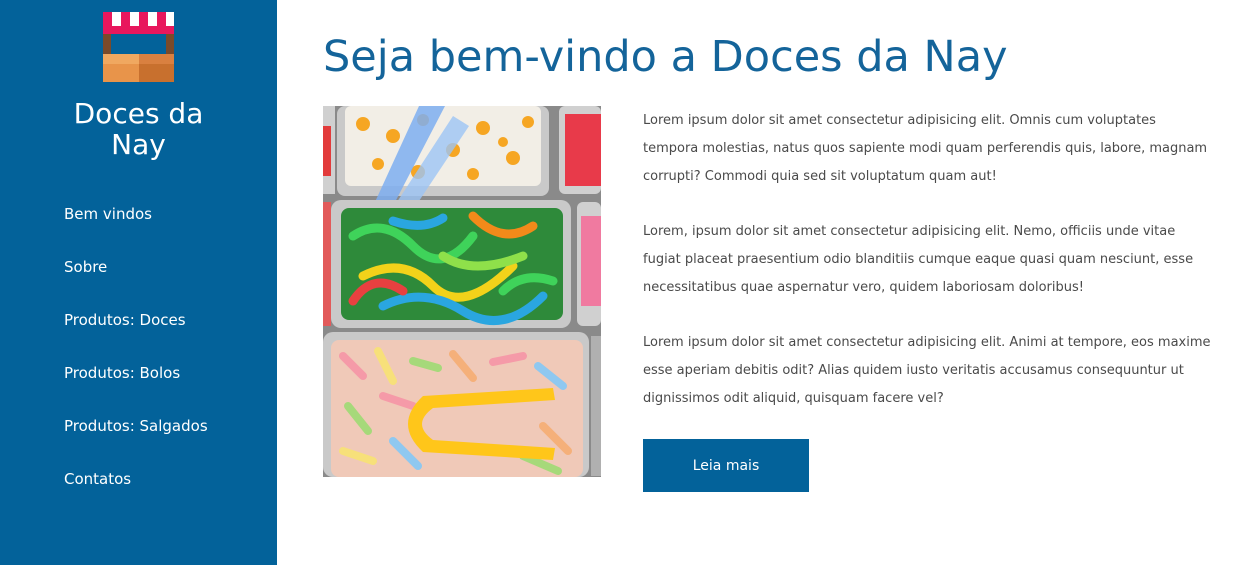 The height and width of the screenshot is (565, 1237). What do you see at coordinates (138, 144) in the screenshot?
I see `brand-name-line2: Nay` at bounding box center [138, 144].